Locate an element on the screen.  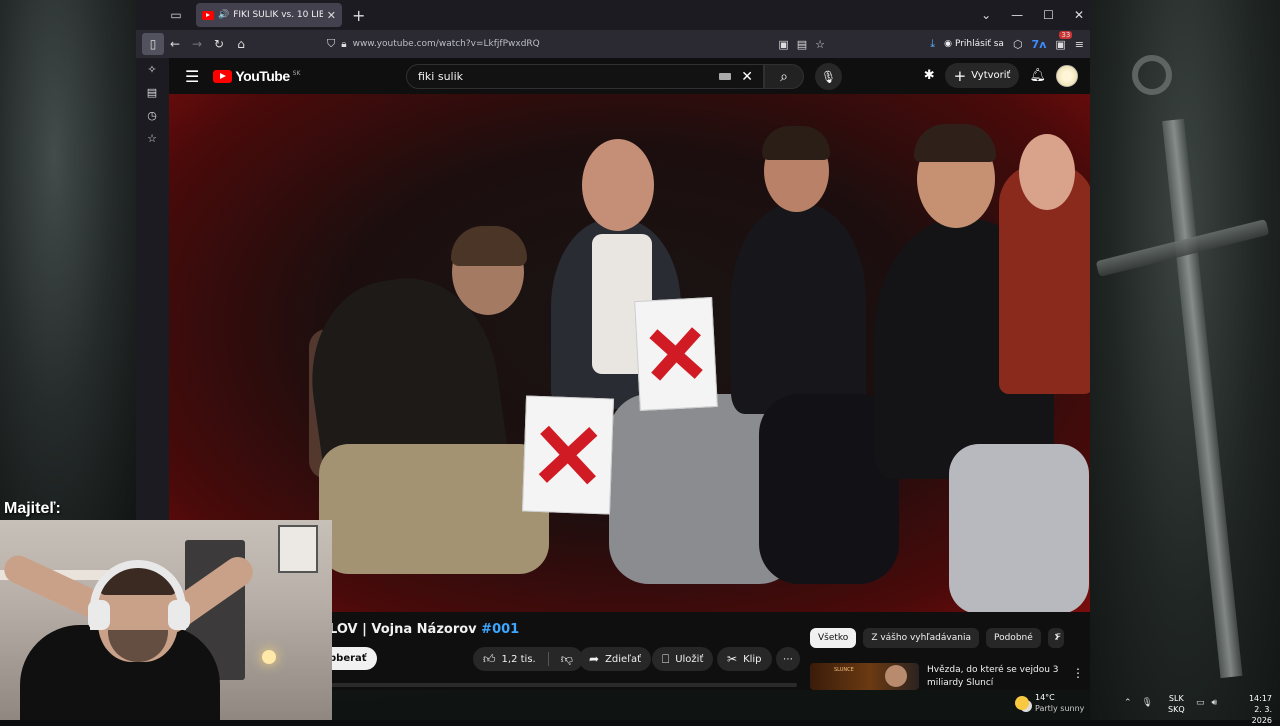
save-label: Uložiť is located at coordinates (689, 659).